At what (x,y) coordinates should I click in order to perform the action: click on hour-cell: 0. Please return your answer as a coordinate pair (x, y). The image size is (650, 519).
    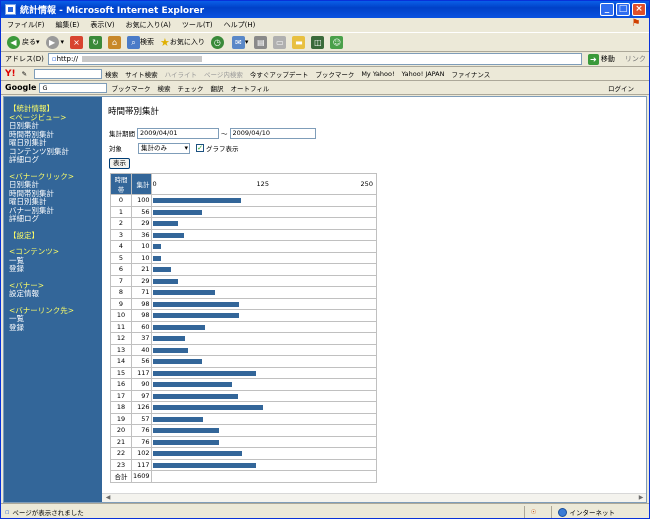
    Looking at the image, I should click on (121, 200).